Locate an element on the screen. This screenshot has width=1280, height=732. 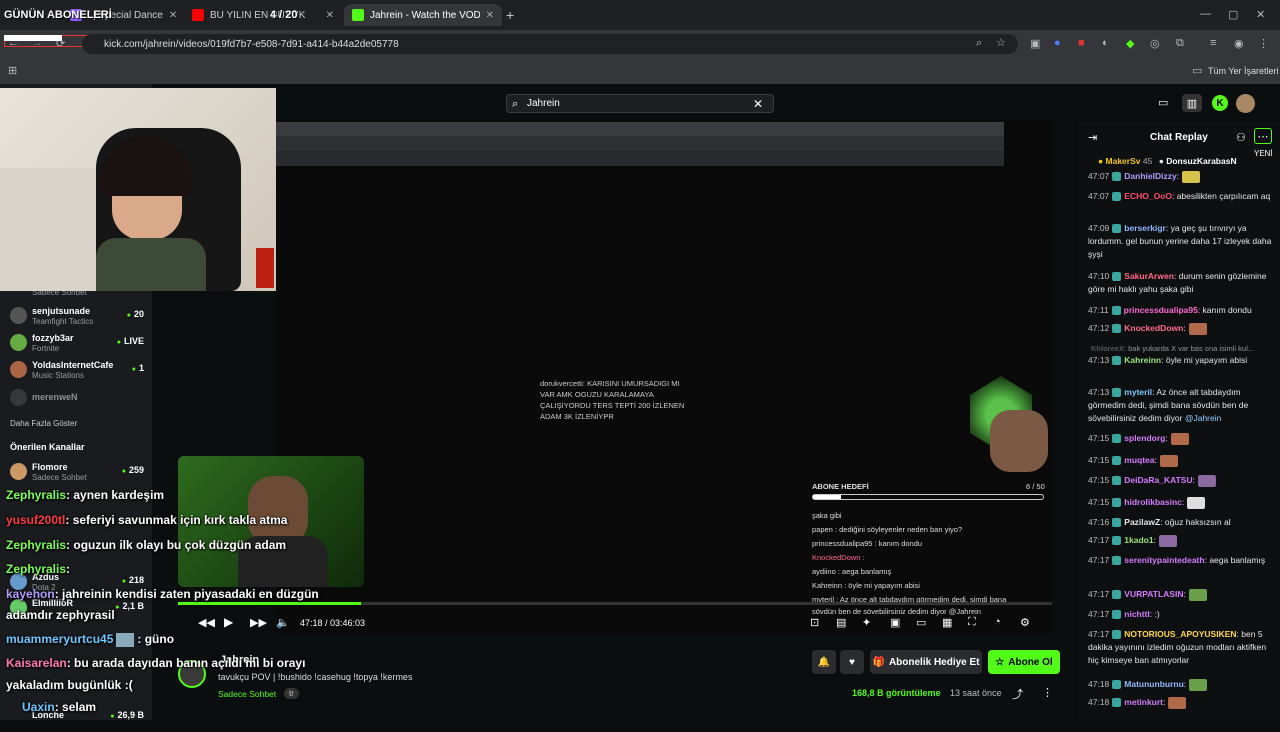
clip-icon: ⊡ is located at coordinates (814, 622).